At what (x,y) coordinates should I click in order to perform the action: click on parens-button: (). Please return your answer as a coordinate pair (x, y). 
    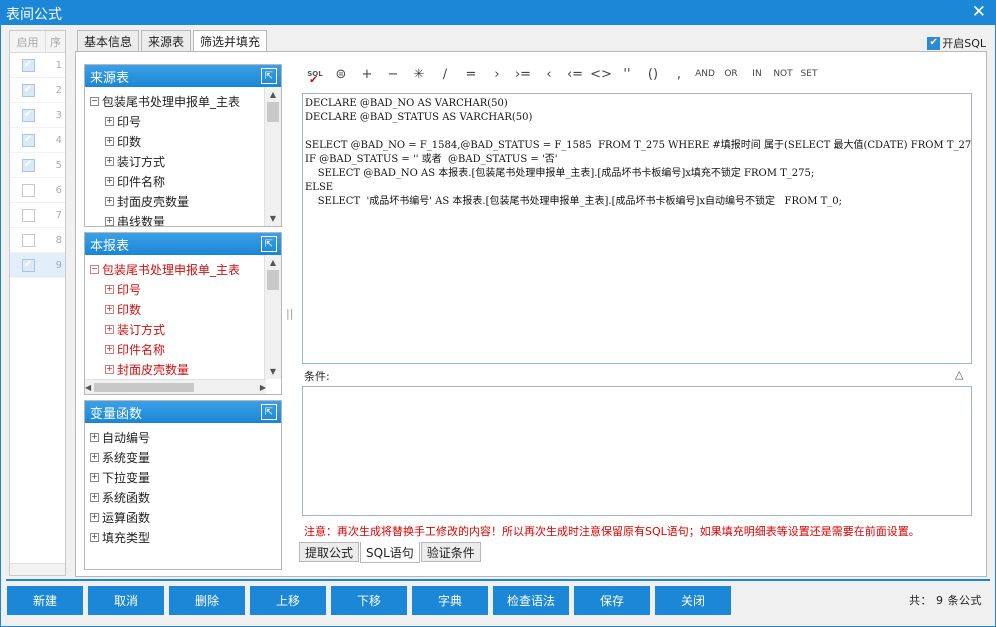
    Looking at the image, I should click on (653, 74).